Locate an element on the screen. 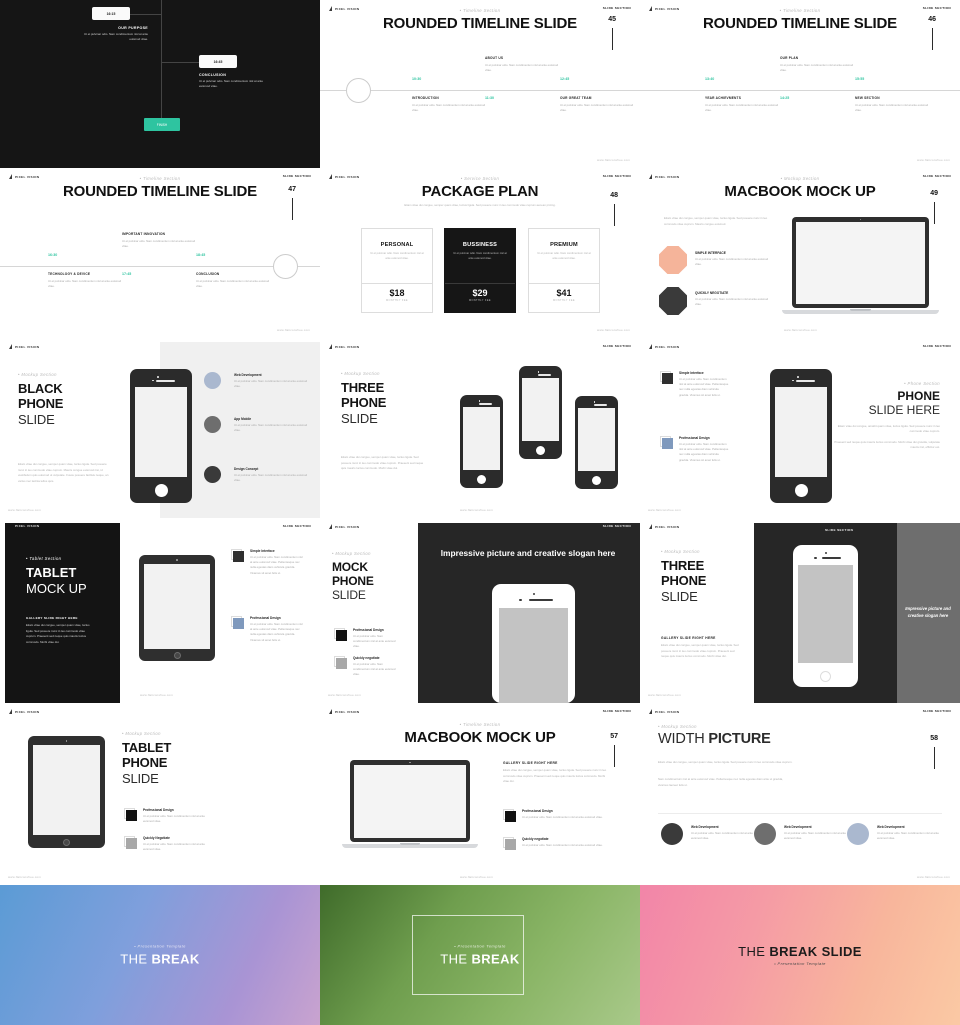 This screenshot has width=960, height=1025. timeline-axis is located at coordinates (800, 90).